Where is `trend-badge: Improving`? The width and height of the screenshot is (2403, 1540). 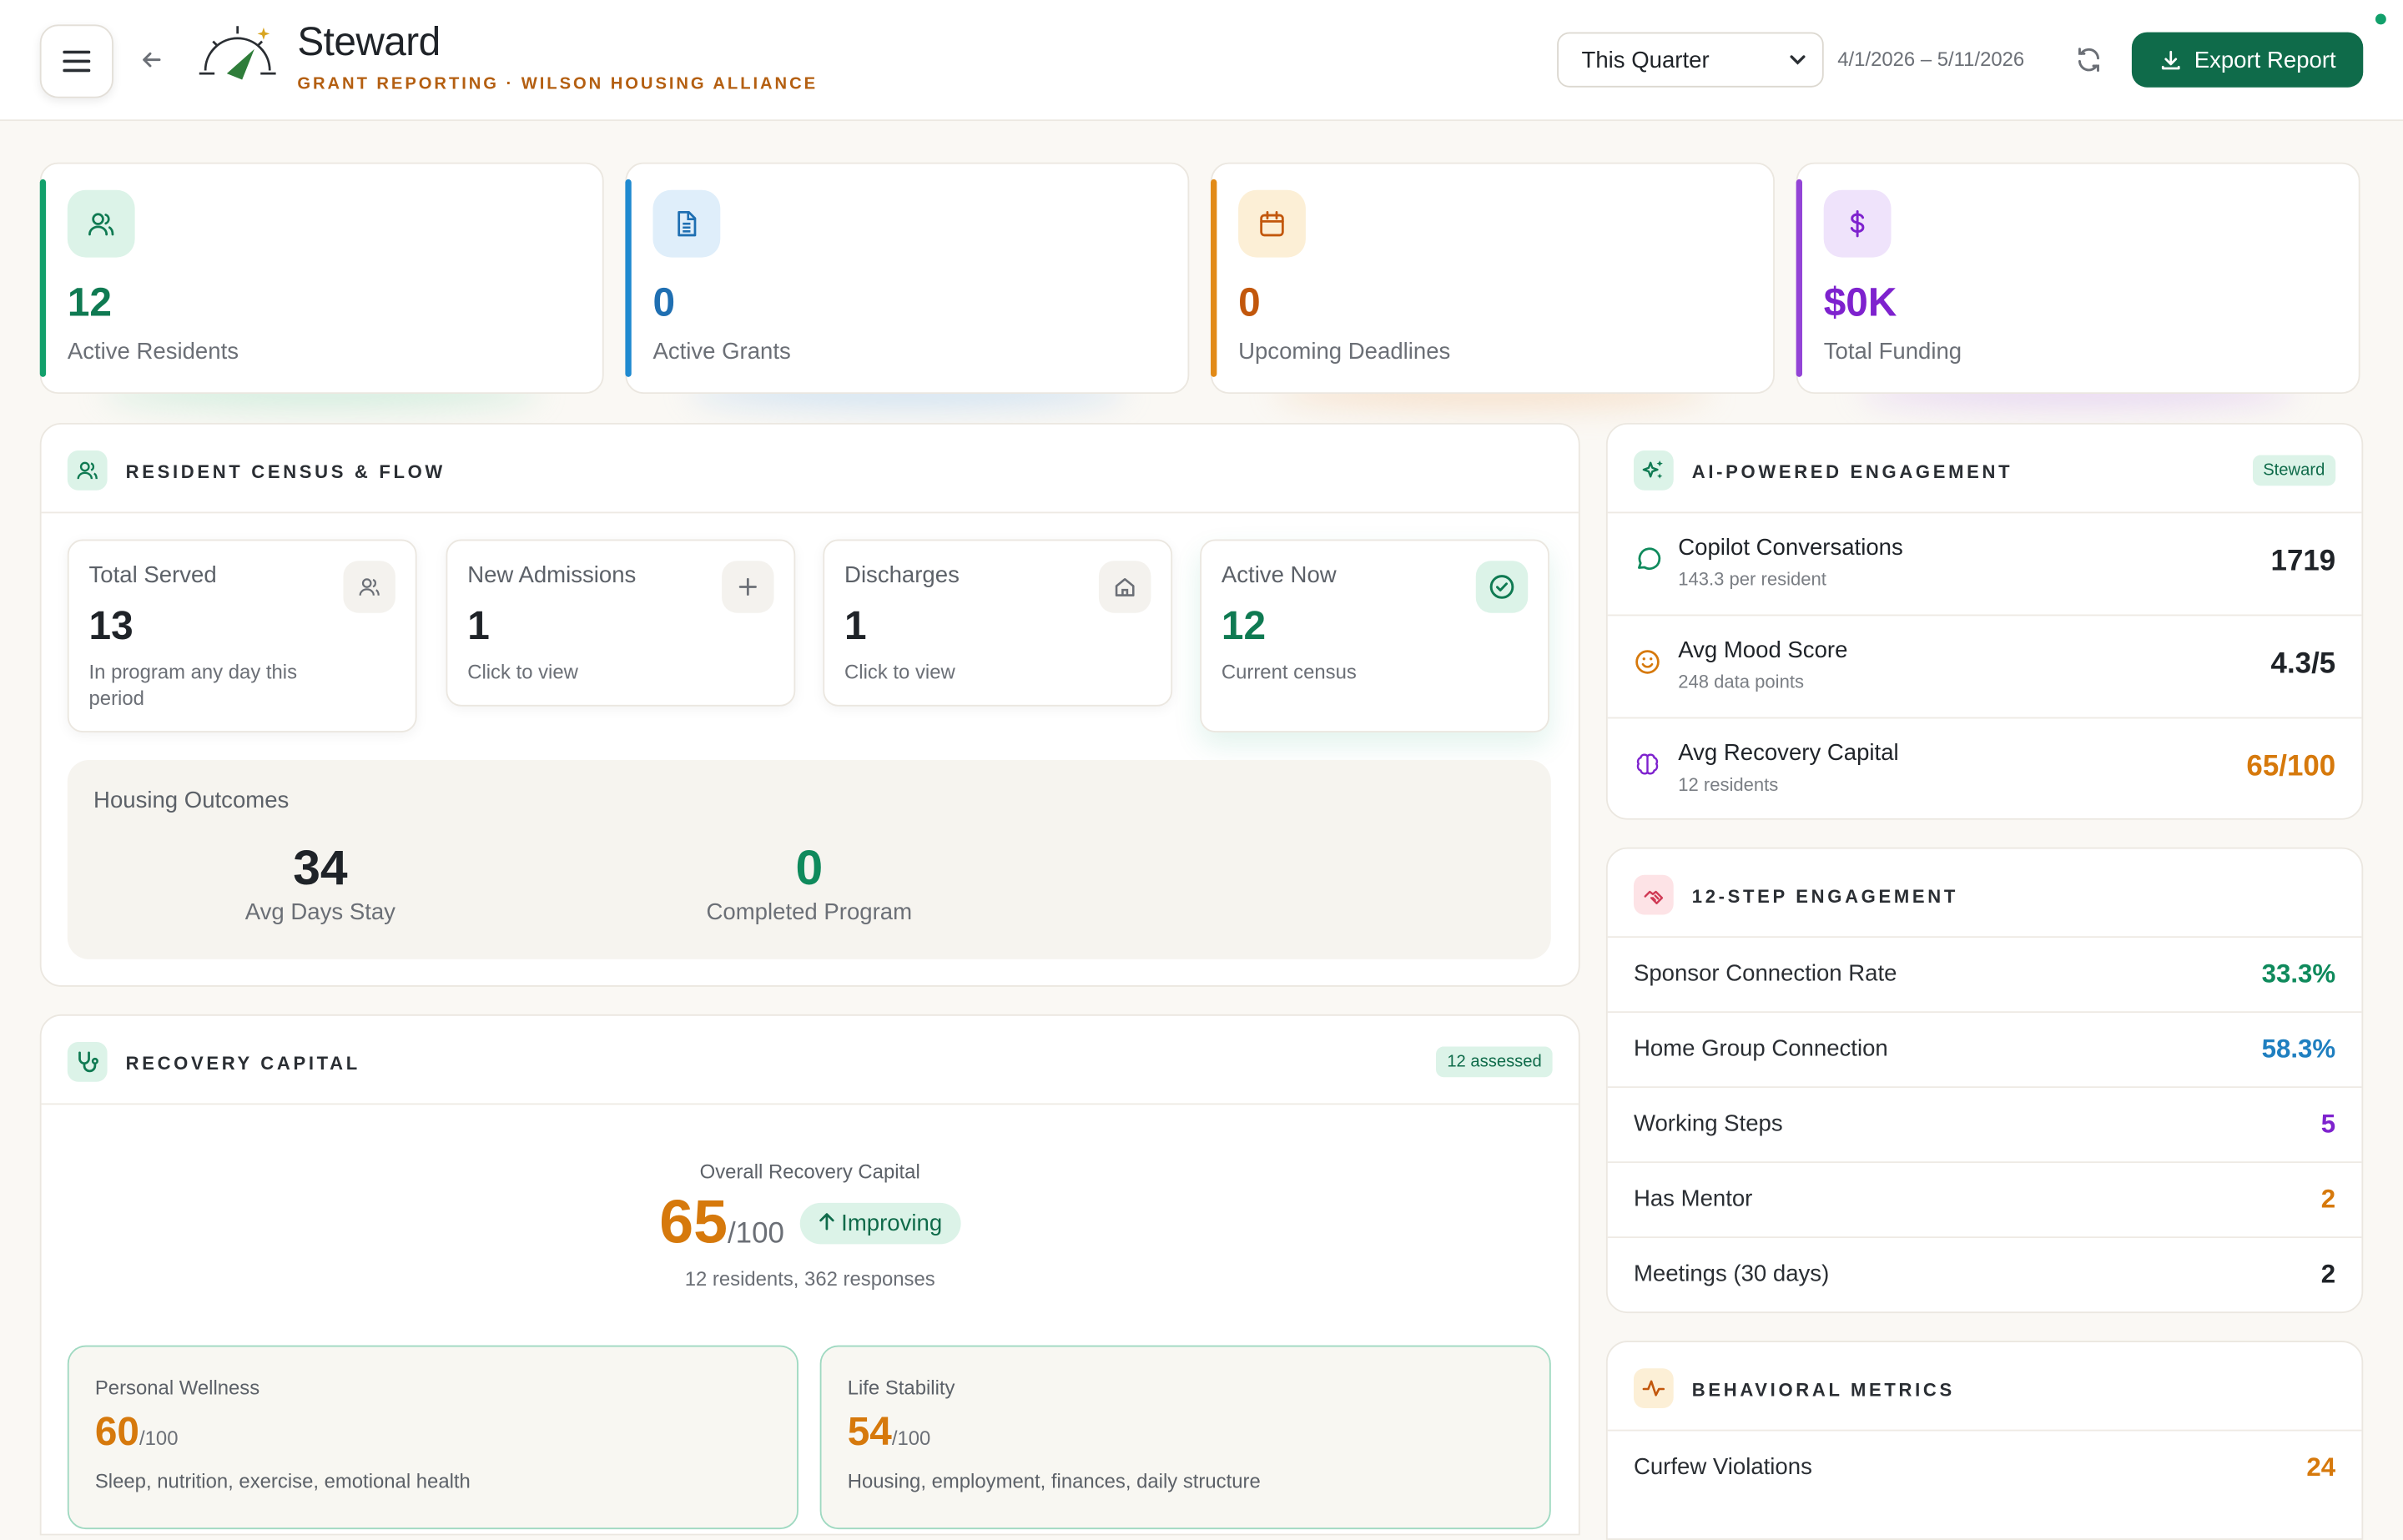
trend-badge: Improving is located at coordinates (880, 1223).